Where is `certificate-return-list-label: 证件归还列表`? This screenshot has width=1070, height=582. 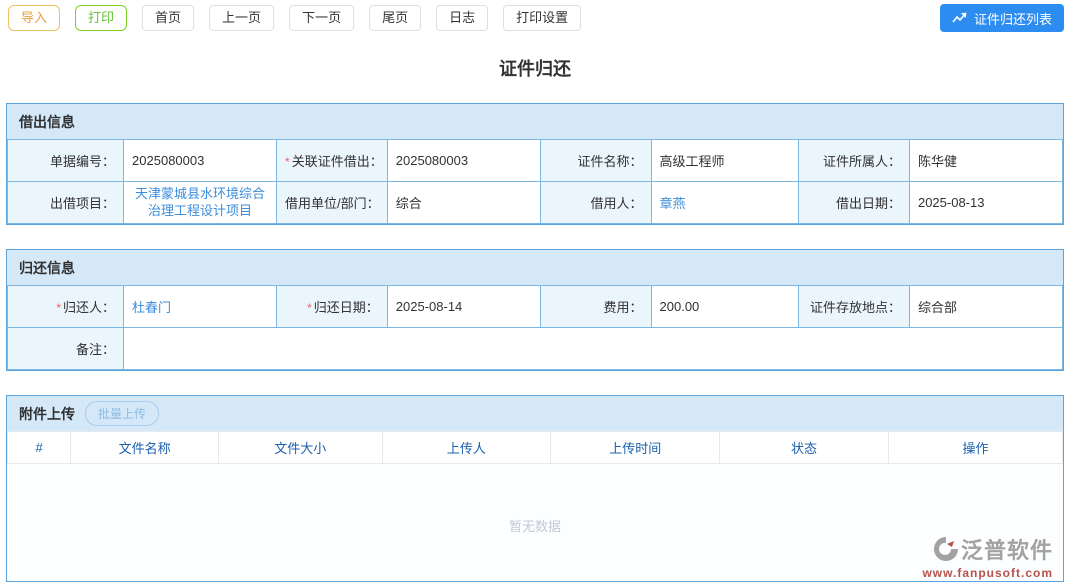
certificate-return-list-label: 证件归还列表 is located at coordinates (1012, 19).